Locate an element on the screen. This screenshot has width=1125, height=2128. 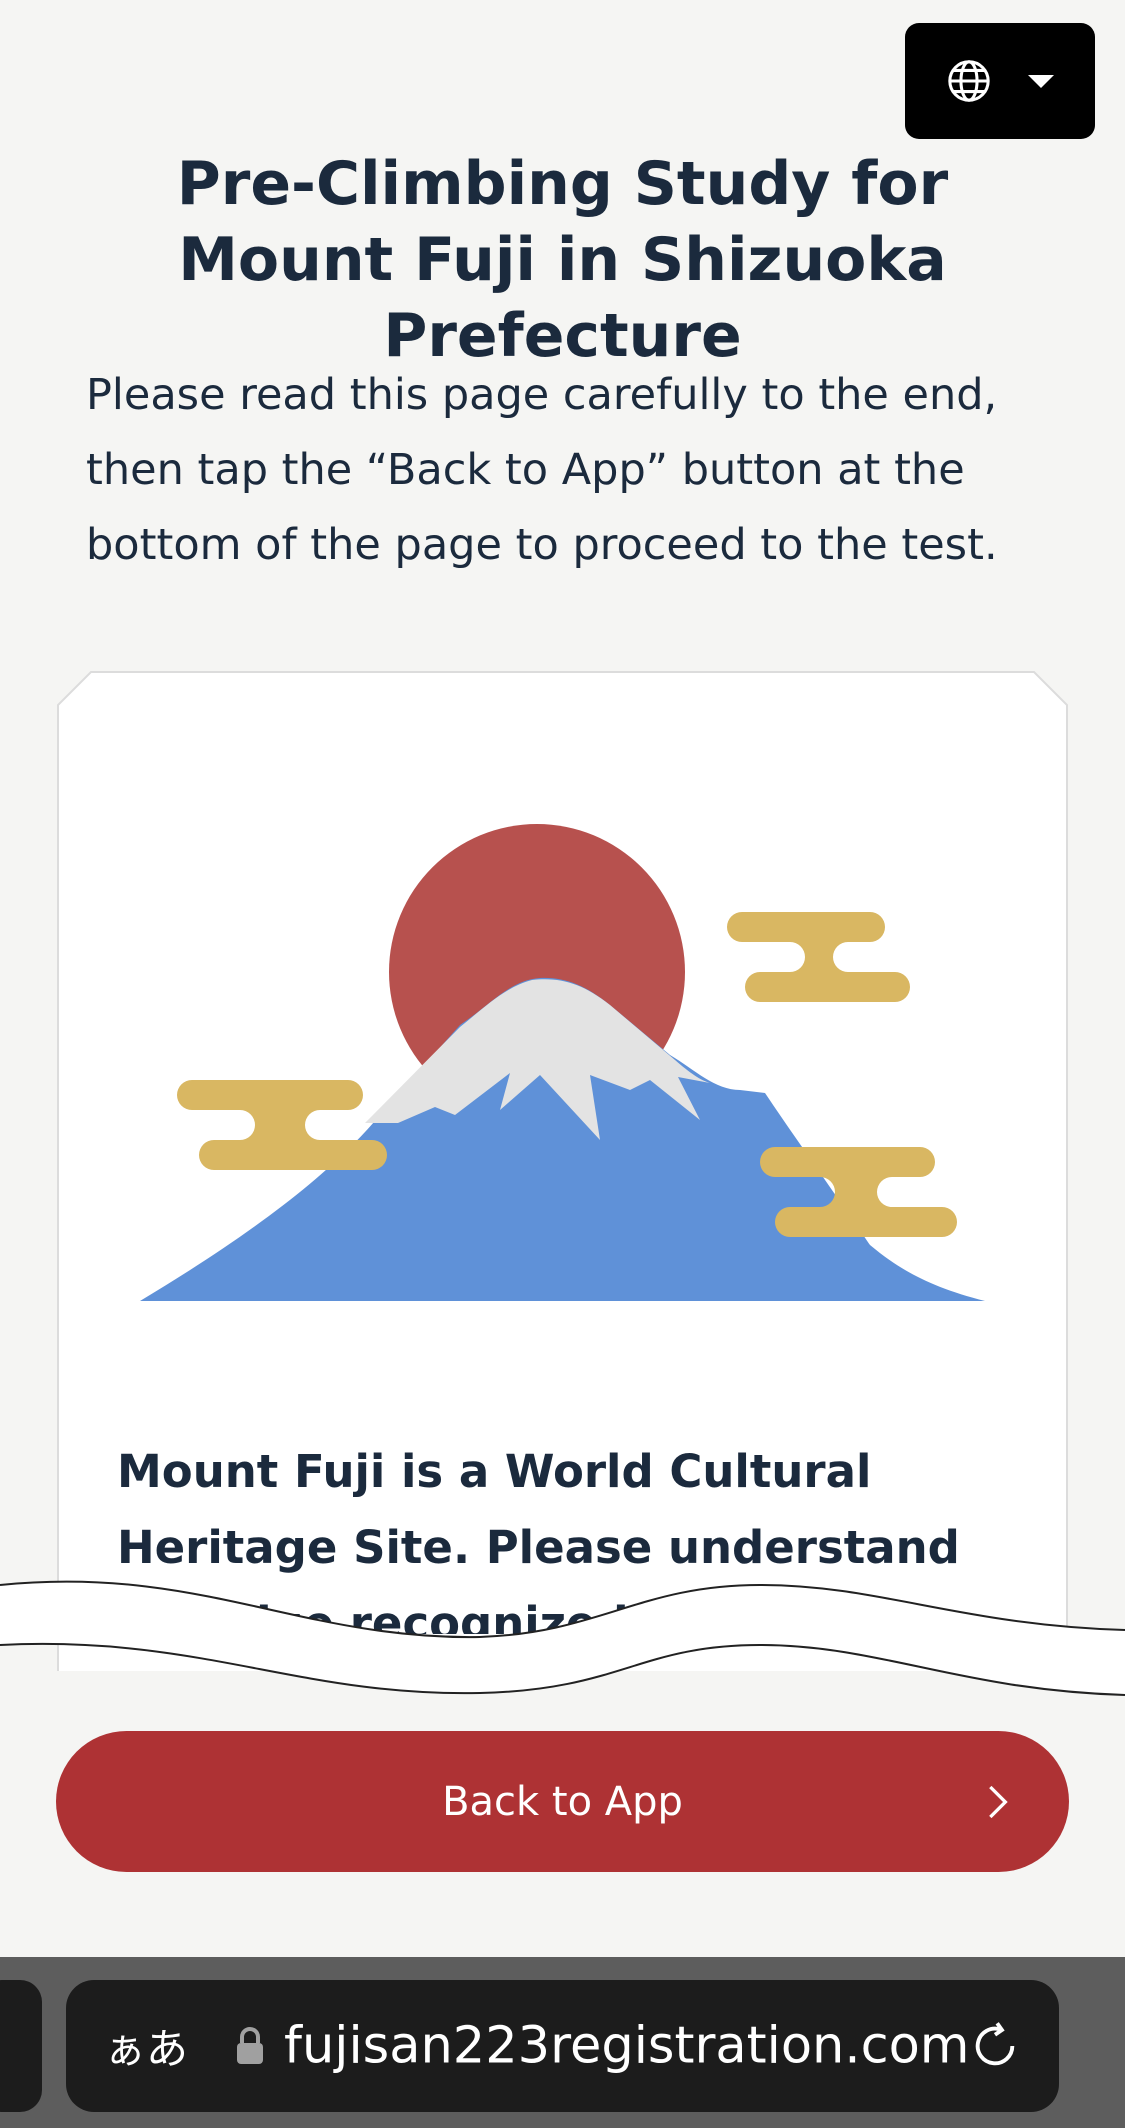
cloud-shape-left is located at coordinates (282, 1125).